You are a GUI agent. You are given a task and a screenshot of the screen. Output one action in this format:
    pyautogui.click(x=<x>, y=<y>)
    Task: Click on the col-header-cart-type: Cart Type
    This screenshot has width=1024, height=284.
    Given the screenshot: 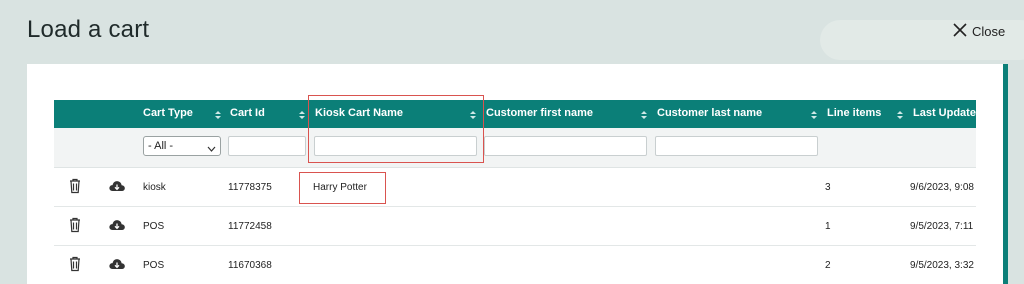 What is the action you would take?
    pyautogui.click(x=168, y=113)
    